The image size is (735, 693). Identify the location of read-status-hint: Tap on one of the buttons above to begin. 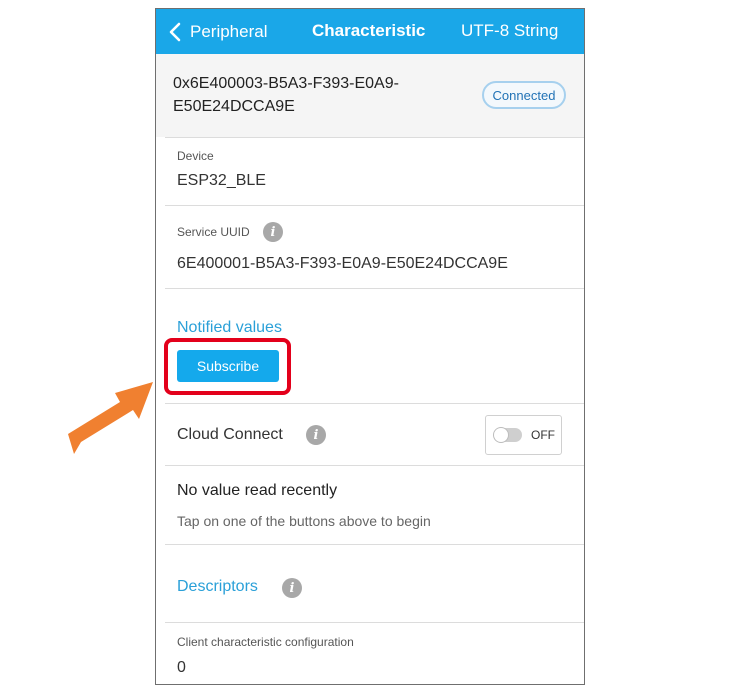
(304, 521).